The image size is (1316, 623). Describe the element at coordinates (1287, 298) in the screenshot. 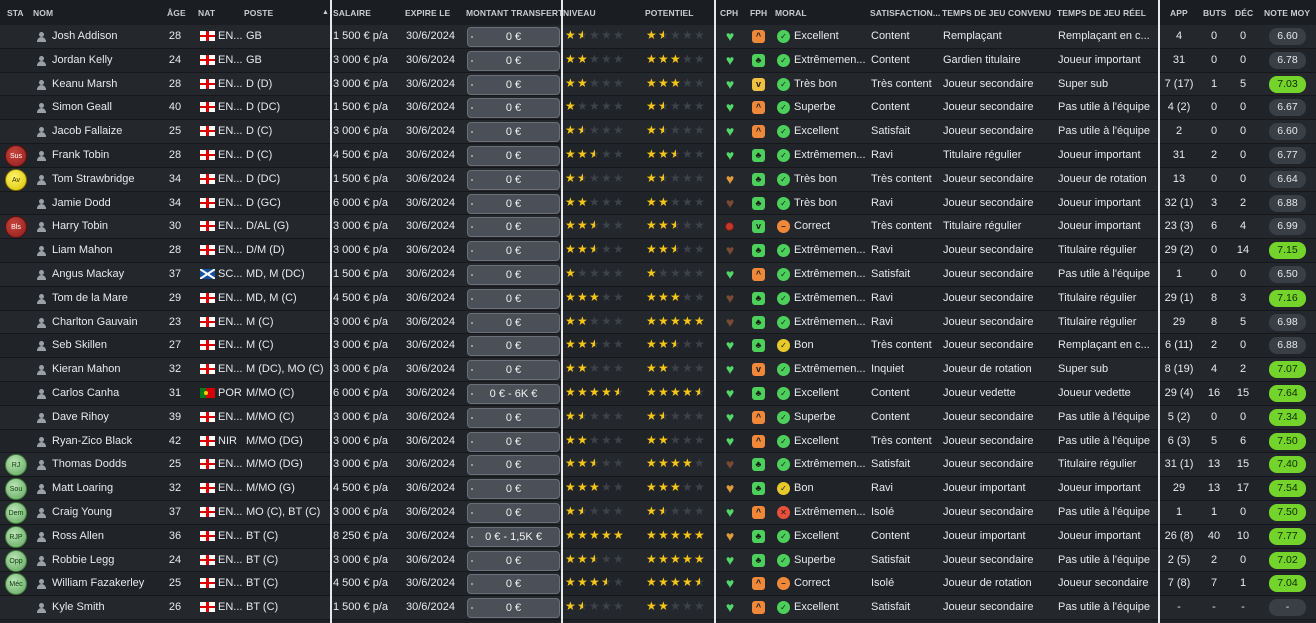

I see `average-rating-badge: 7.16` at that location.